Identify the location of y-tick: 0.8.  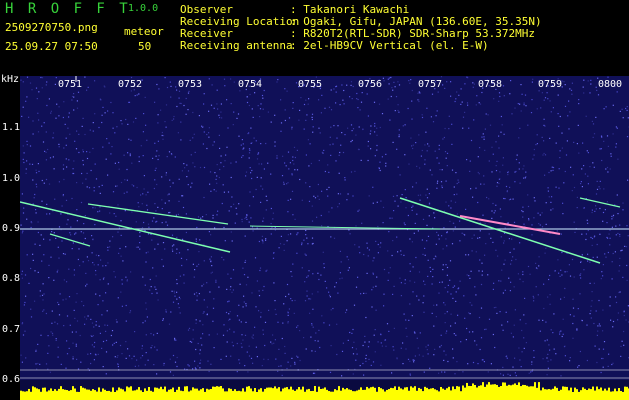
(11, 278).